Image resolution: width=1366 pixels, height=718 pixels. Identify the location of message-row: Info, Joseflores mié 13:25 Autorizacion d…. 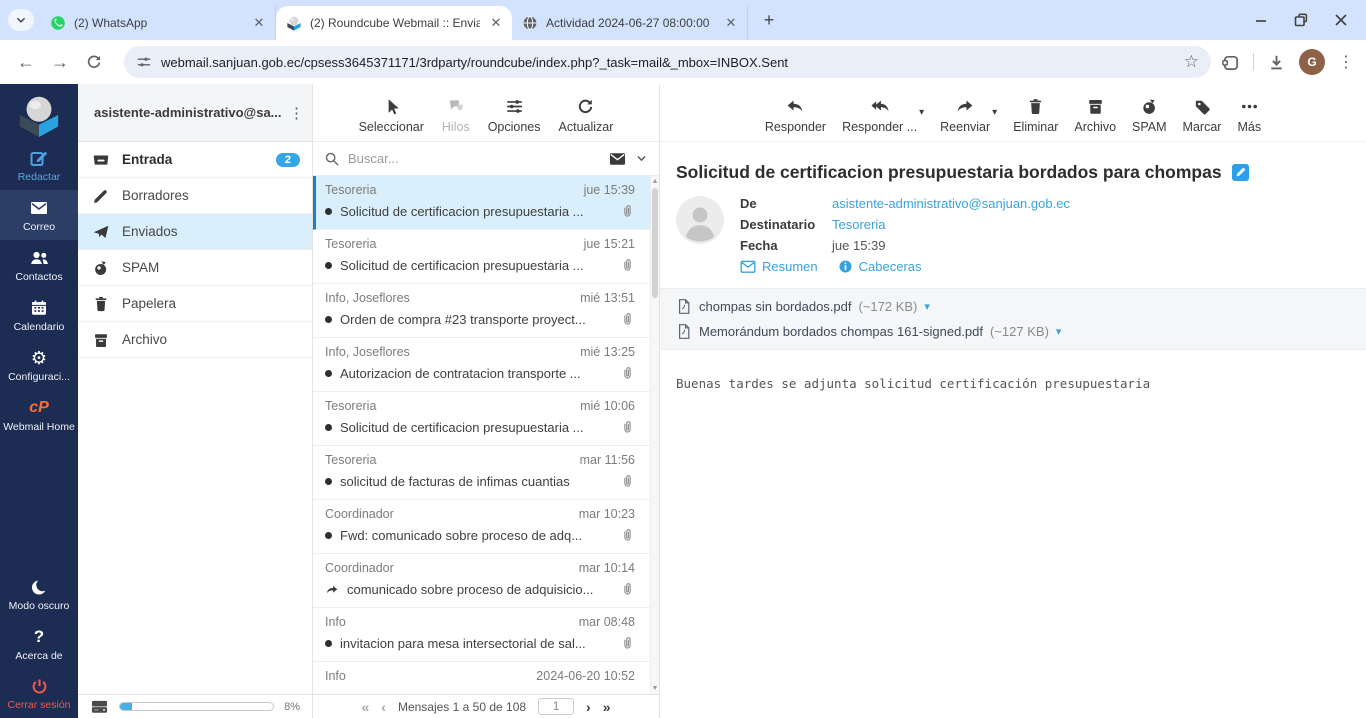
(486, 365).